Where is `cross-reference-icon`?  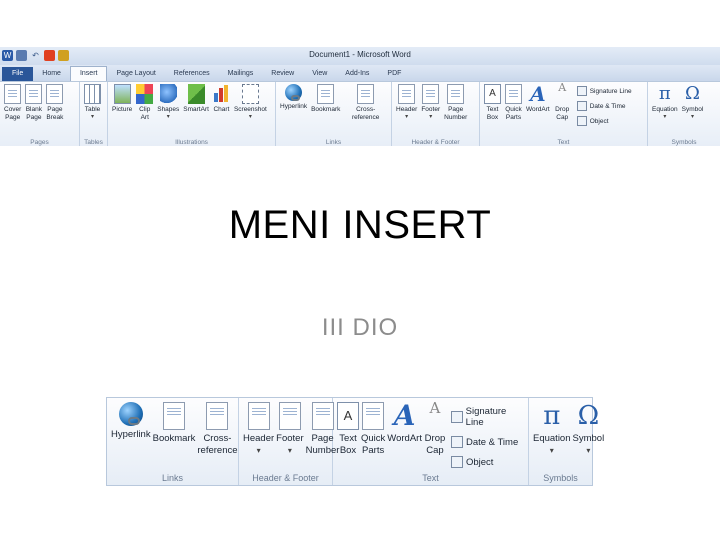
cross-reference-icon is located at coordinates (217, 416).